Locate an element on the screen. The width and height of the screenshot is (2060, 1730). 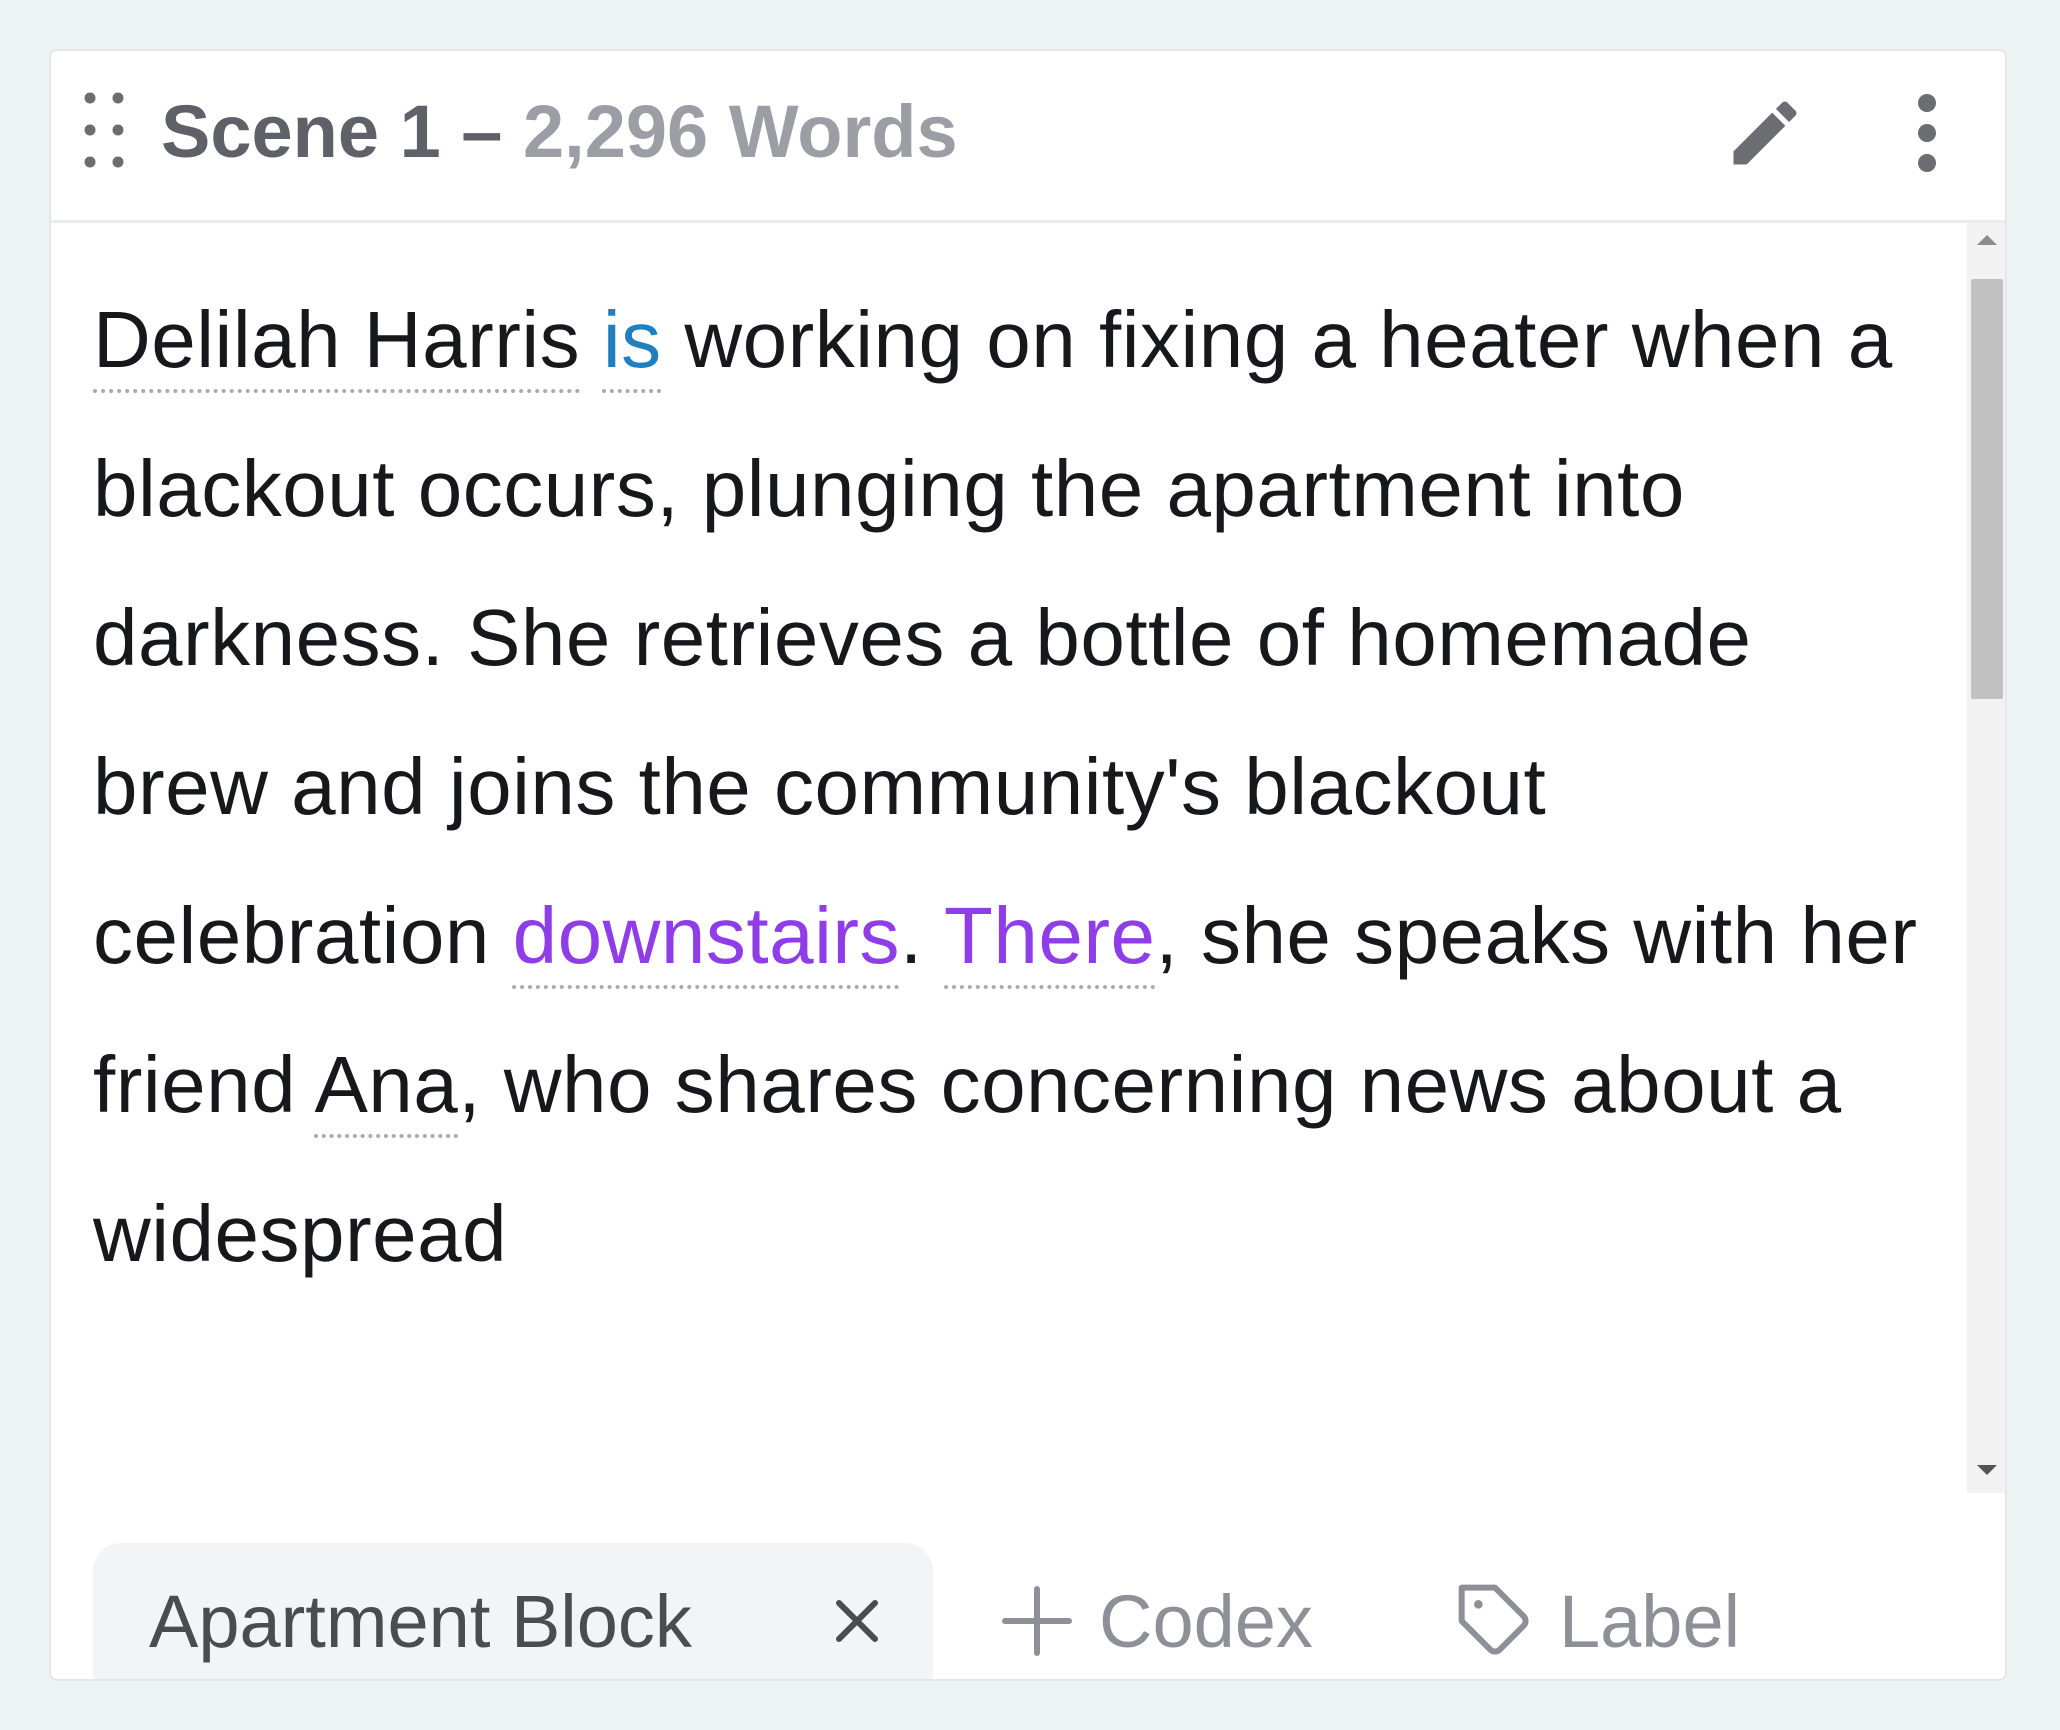
pencil-icon is located at coordinates (1765, 133).